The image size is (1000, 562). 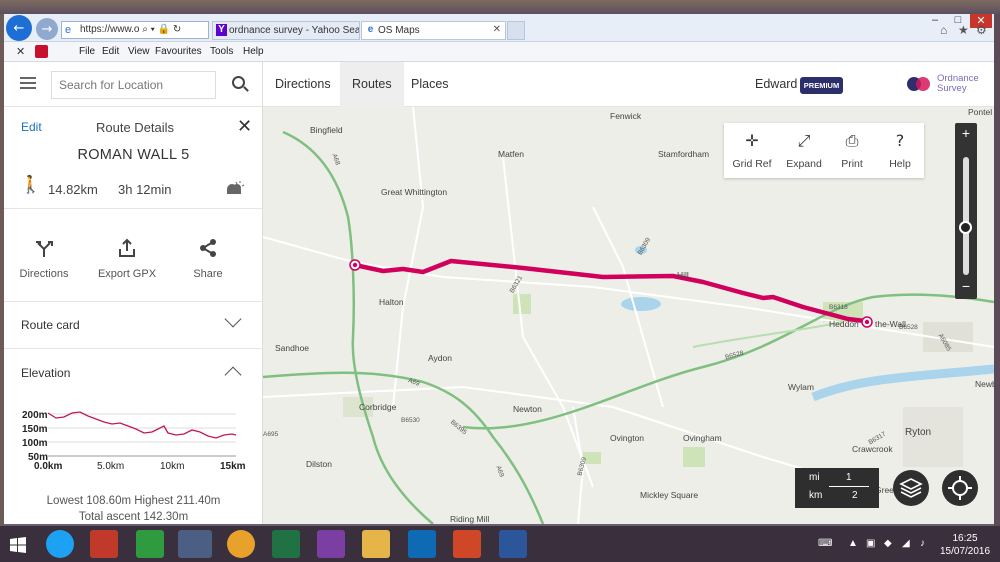 What do you see at coordinates (511, 154) in the screenshot?
I see `place-label: Matfen` at bounding box center [511, 154].